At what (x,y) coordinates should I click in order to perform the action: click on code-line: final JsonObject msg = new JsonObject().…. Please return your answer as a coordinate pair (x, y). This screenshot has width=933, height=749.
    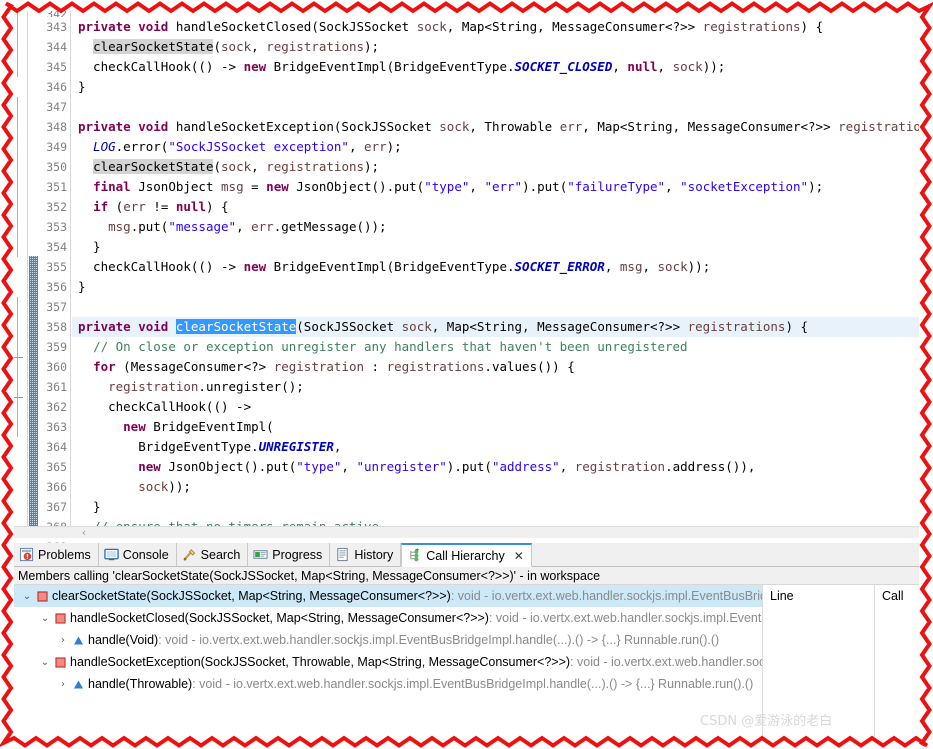
    Looking at the image, I should click on (495, 187).